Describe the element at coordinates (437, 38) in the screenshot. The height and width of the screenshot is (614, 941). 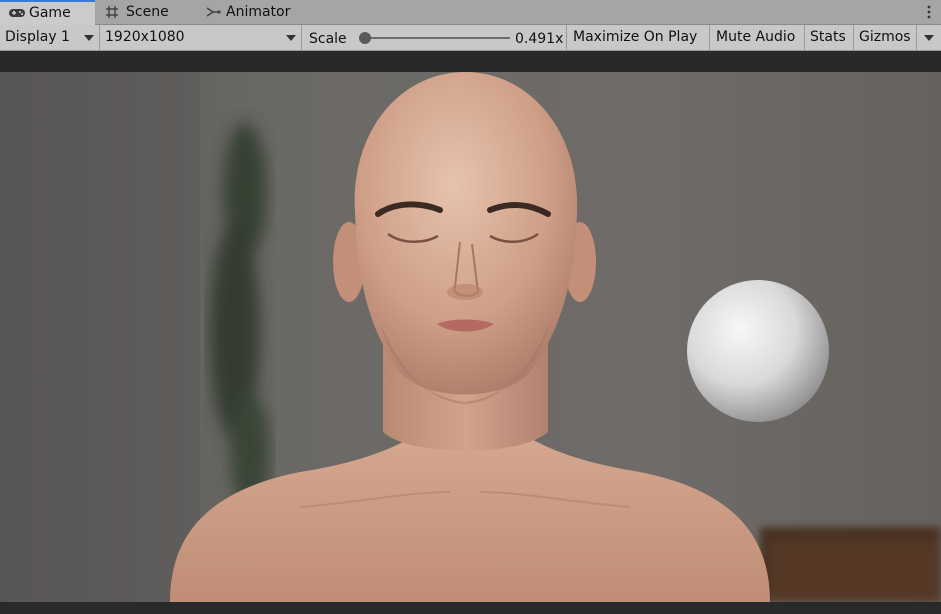
I see `scale-slider-track` at that location.